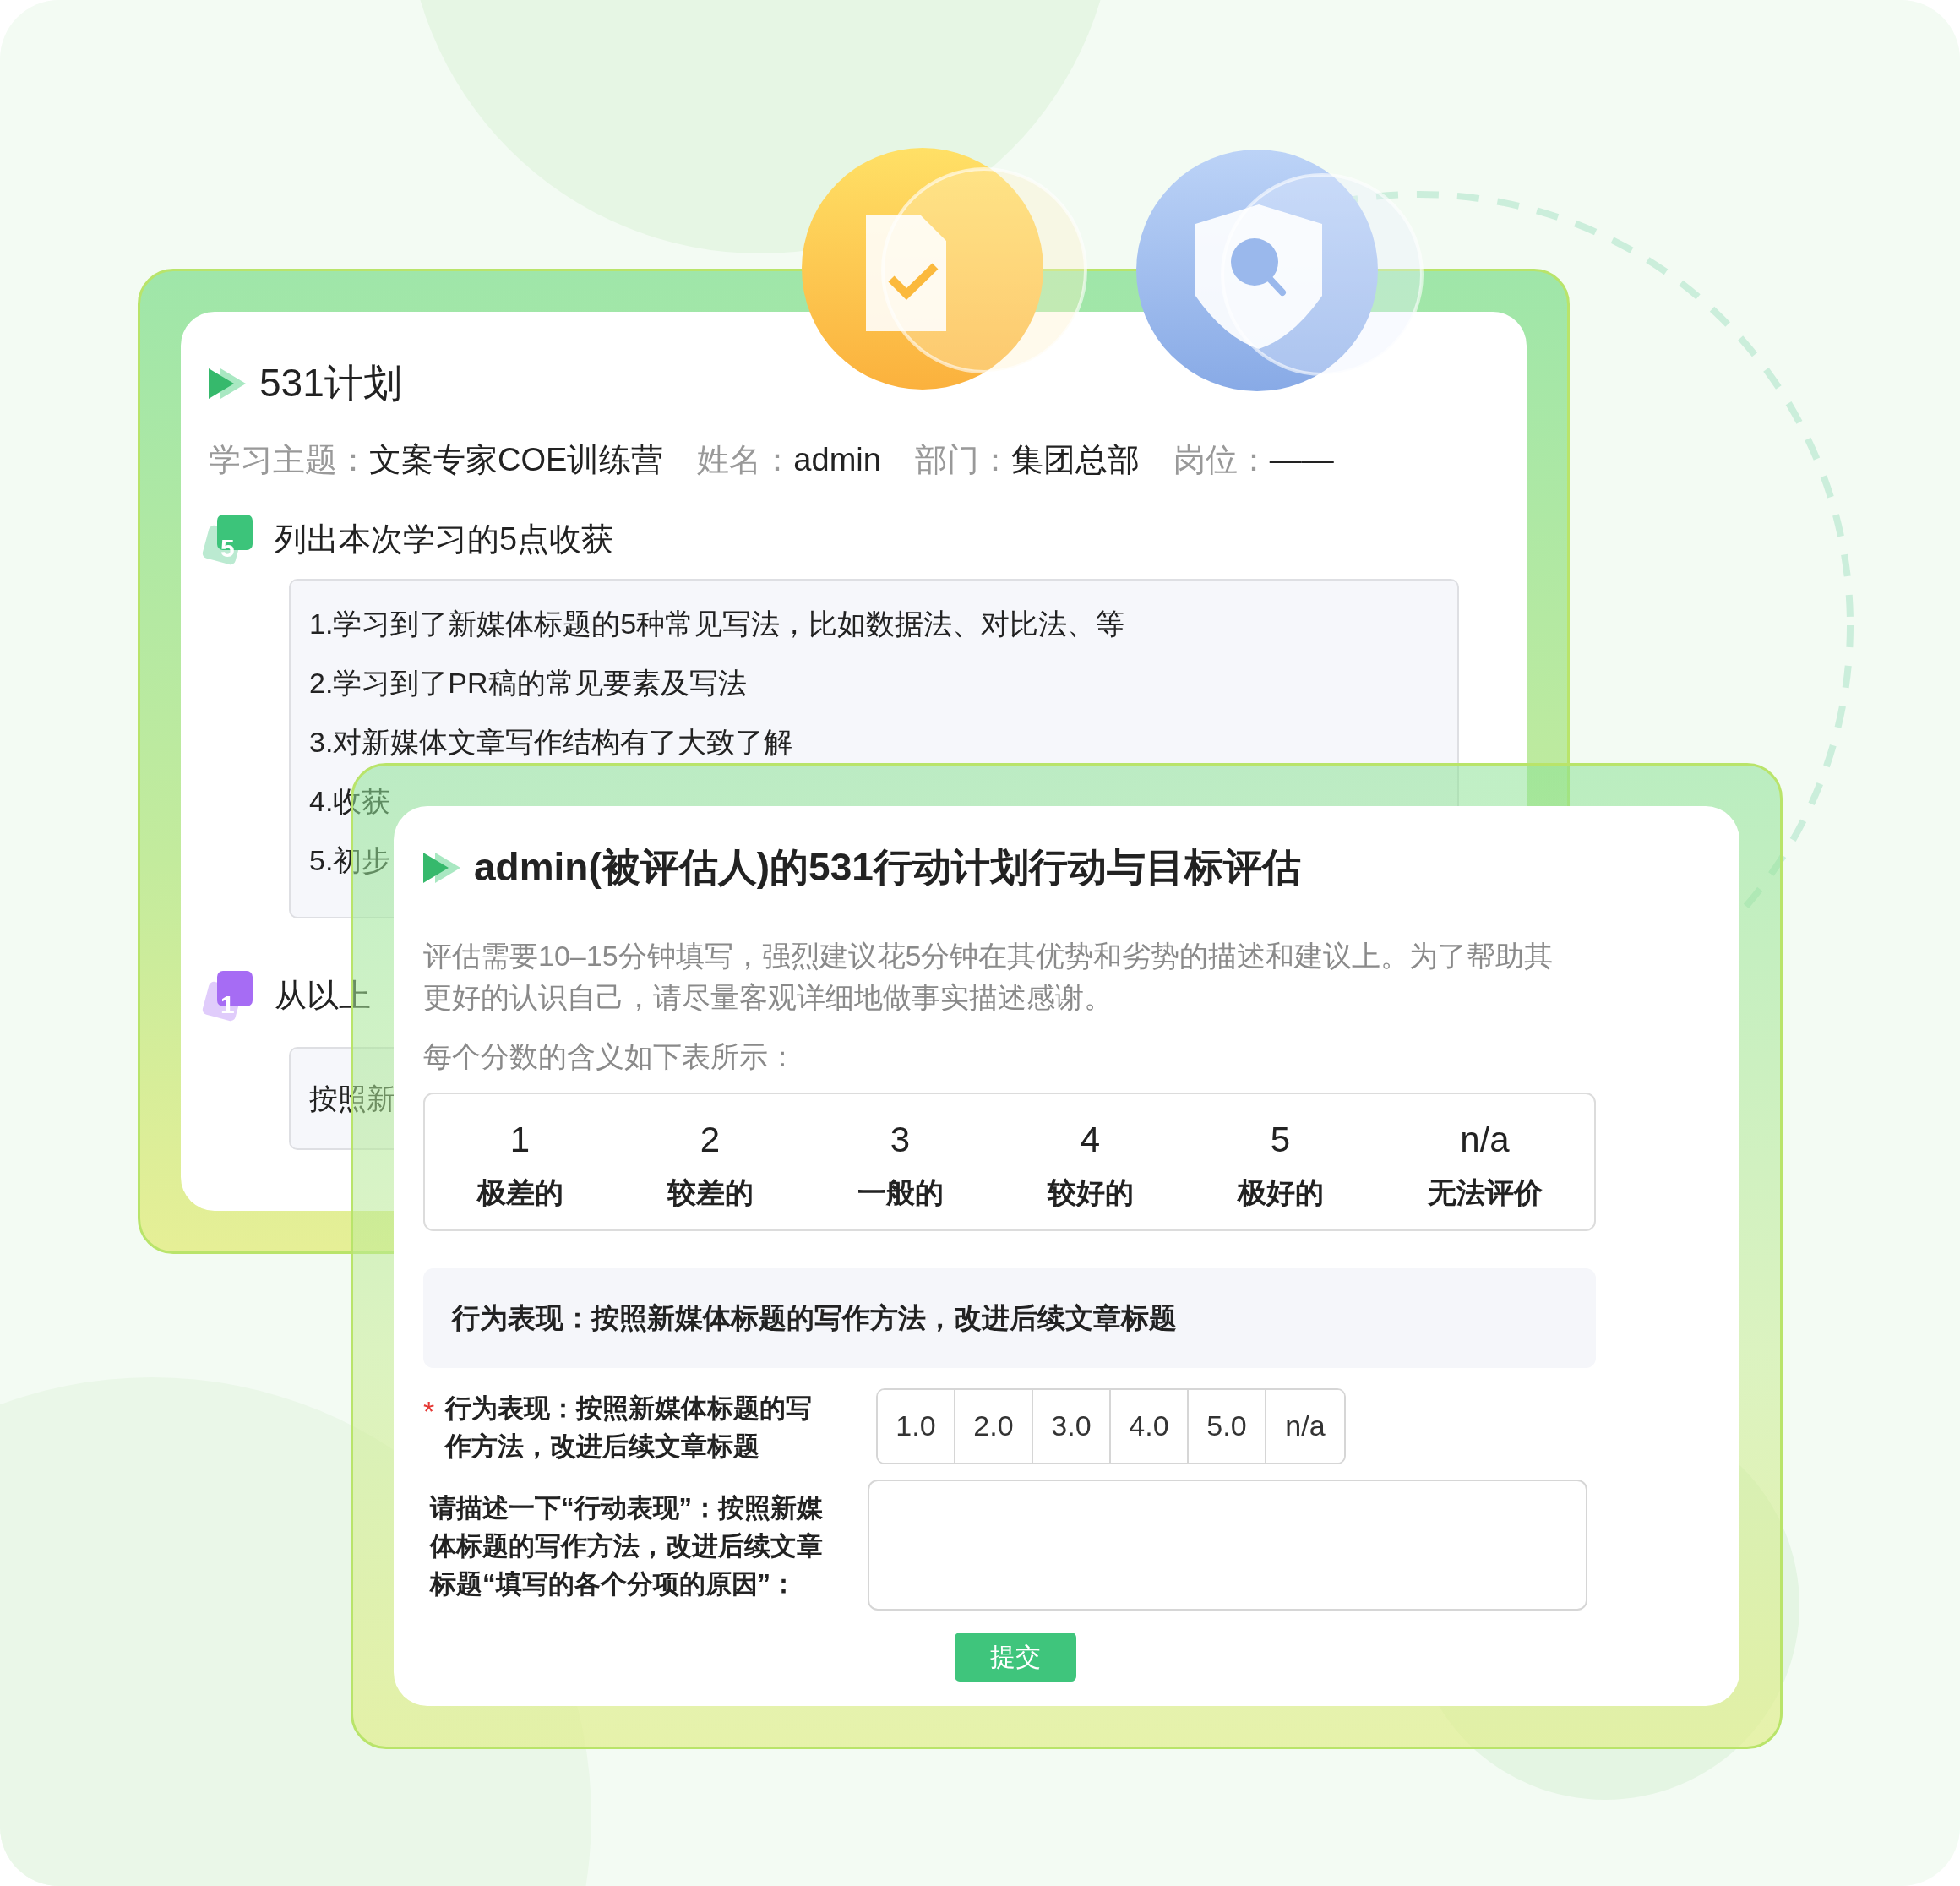 This screenshot has width=1960, height=1886. Describe the element at coordinates (1280, 1192) in the screenshot. I see `score-meaning: 极好的` at that location.